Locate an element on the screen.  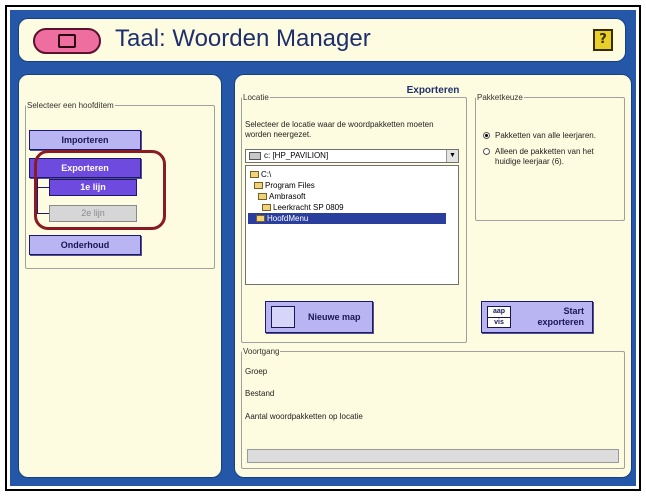
folder-item: Ambrasoft is located at coordinates (281, 196).